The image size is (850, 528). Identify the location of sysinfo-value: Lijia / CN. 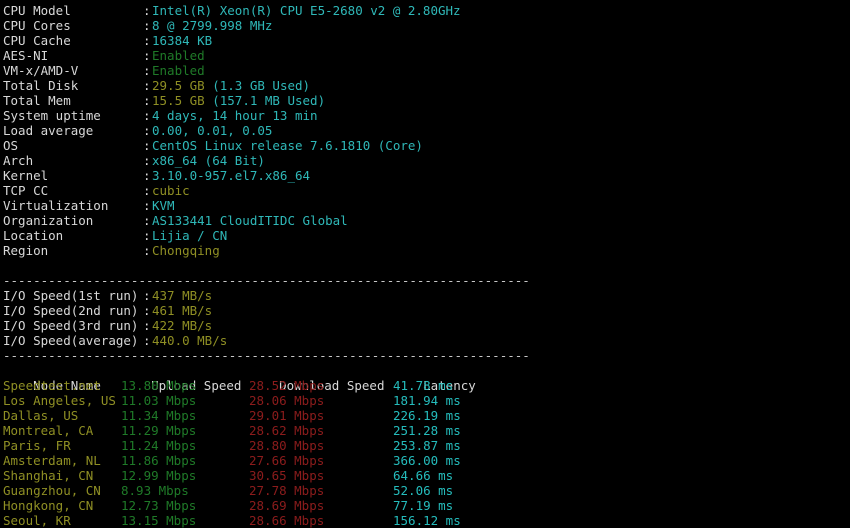
(190, 235).